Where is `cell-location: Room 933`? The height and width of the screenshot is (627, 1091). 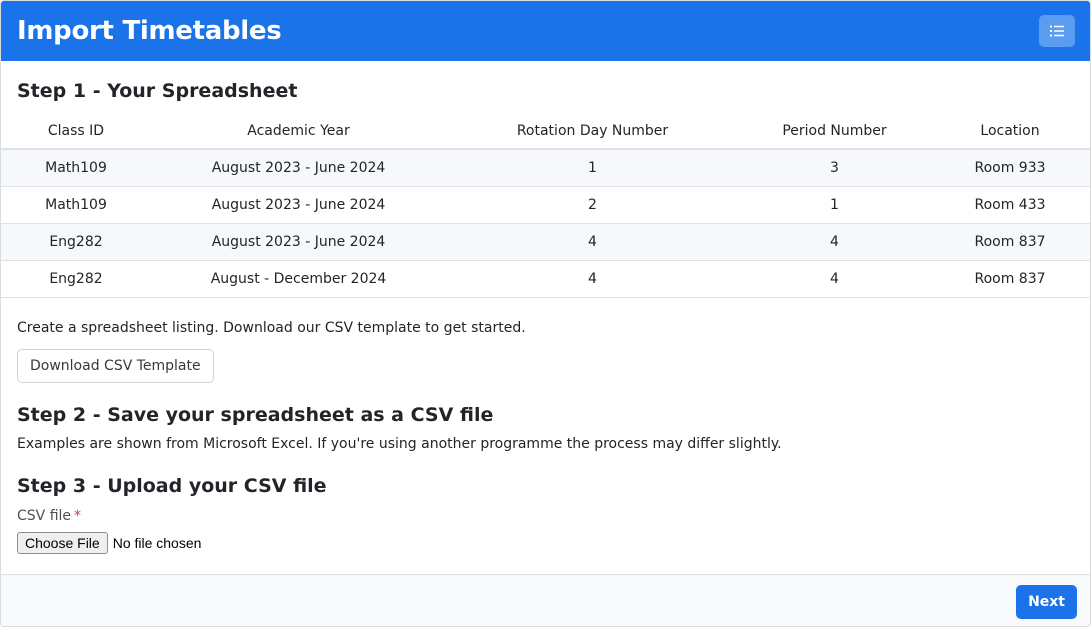
cell-location: Room 933 is located at coordinates (1010, 168).